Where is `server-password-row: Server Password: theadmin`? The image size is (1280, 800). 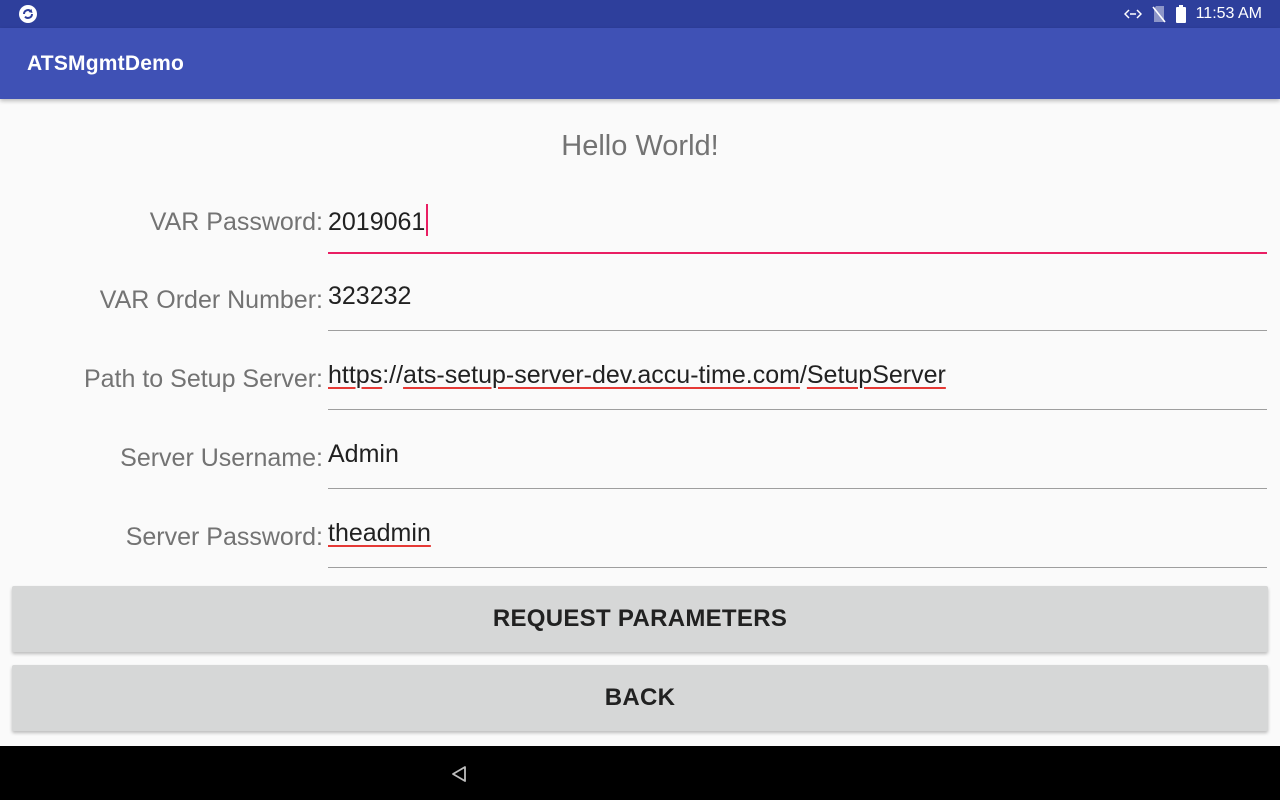
server-password-row: Server Password: theadmin is located at coordinates (640, 550).